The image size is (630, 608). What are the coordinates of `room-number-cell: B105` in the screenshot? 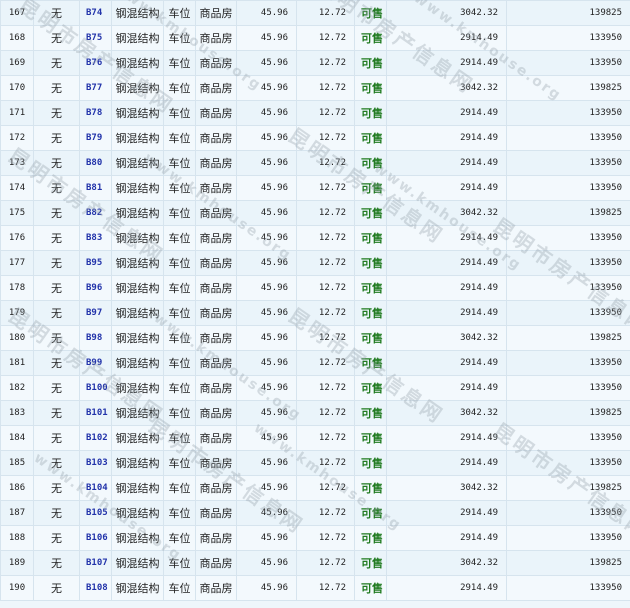 It's located at (95, 513).